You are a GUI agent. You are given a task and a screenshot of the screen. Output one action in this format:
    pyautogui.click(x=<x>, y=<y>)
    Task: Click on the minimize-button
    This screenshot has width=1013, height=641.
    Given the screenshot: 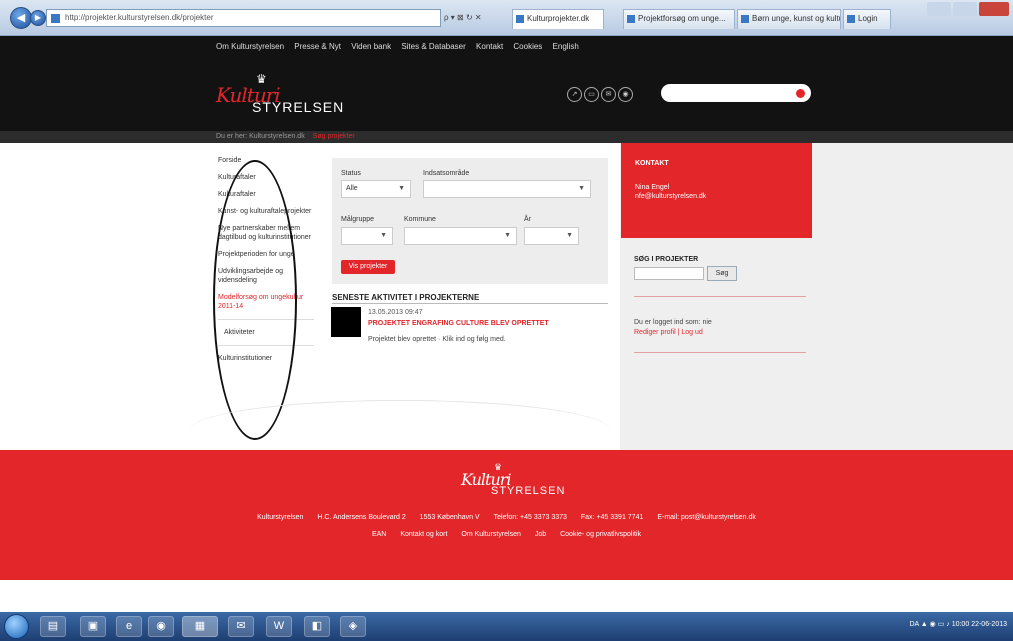 What is the action you would take?
    pyautogui.click(x=939, y=9)
    